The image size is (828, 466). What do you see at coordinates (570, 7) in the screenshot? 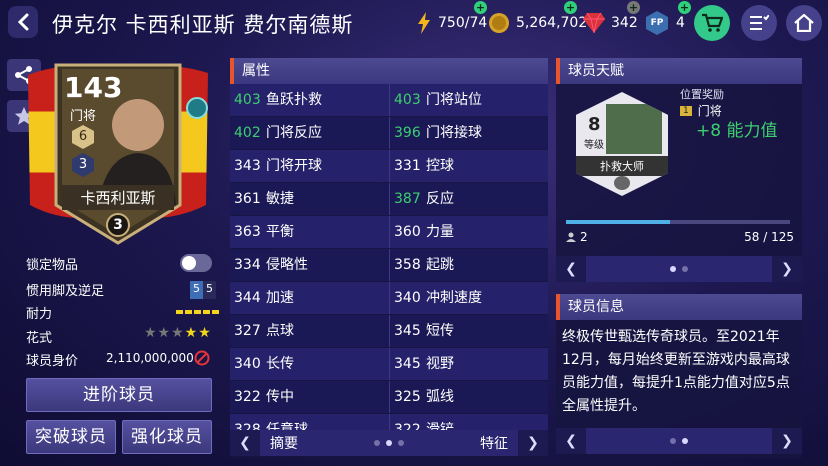
I see `add-coins-button: +` at bounding box center [570, 7].